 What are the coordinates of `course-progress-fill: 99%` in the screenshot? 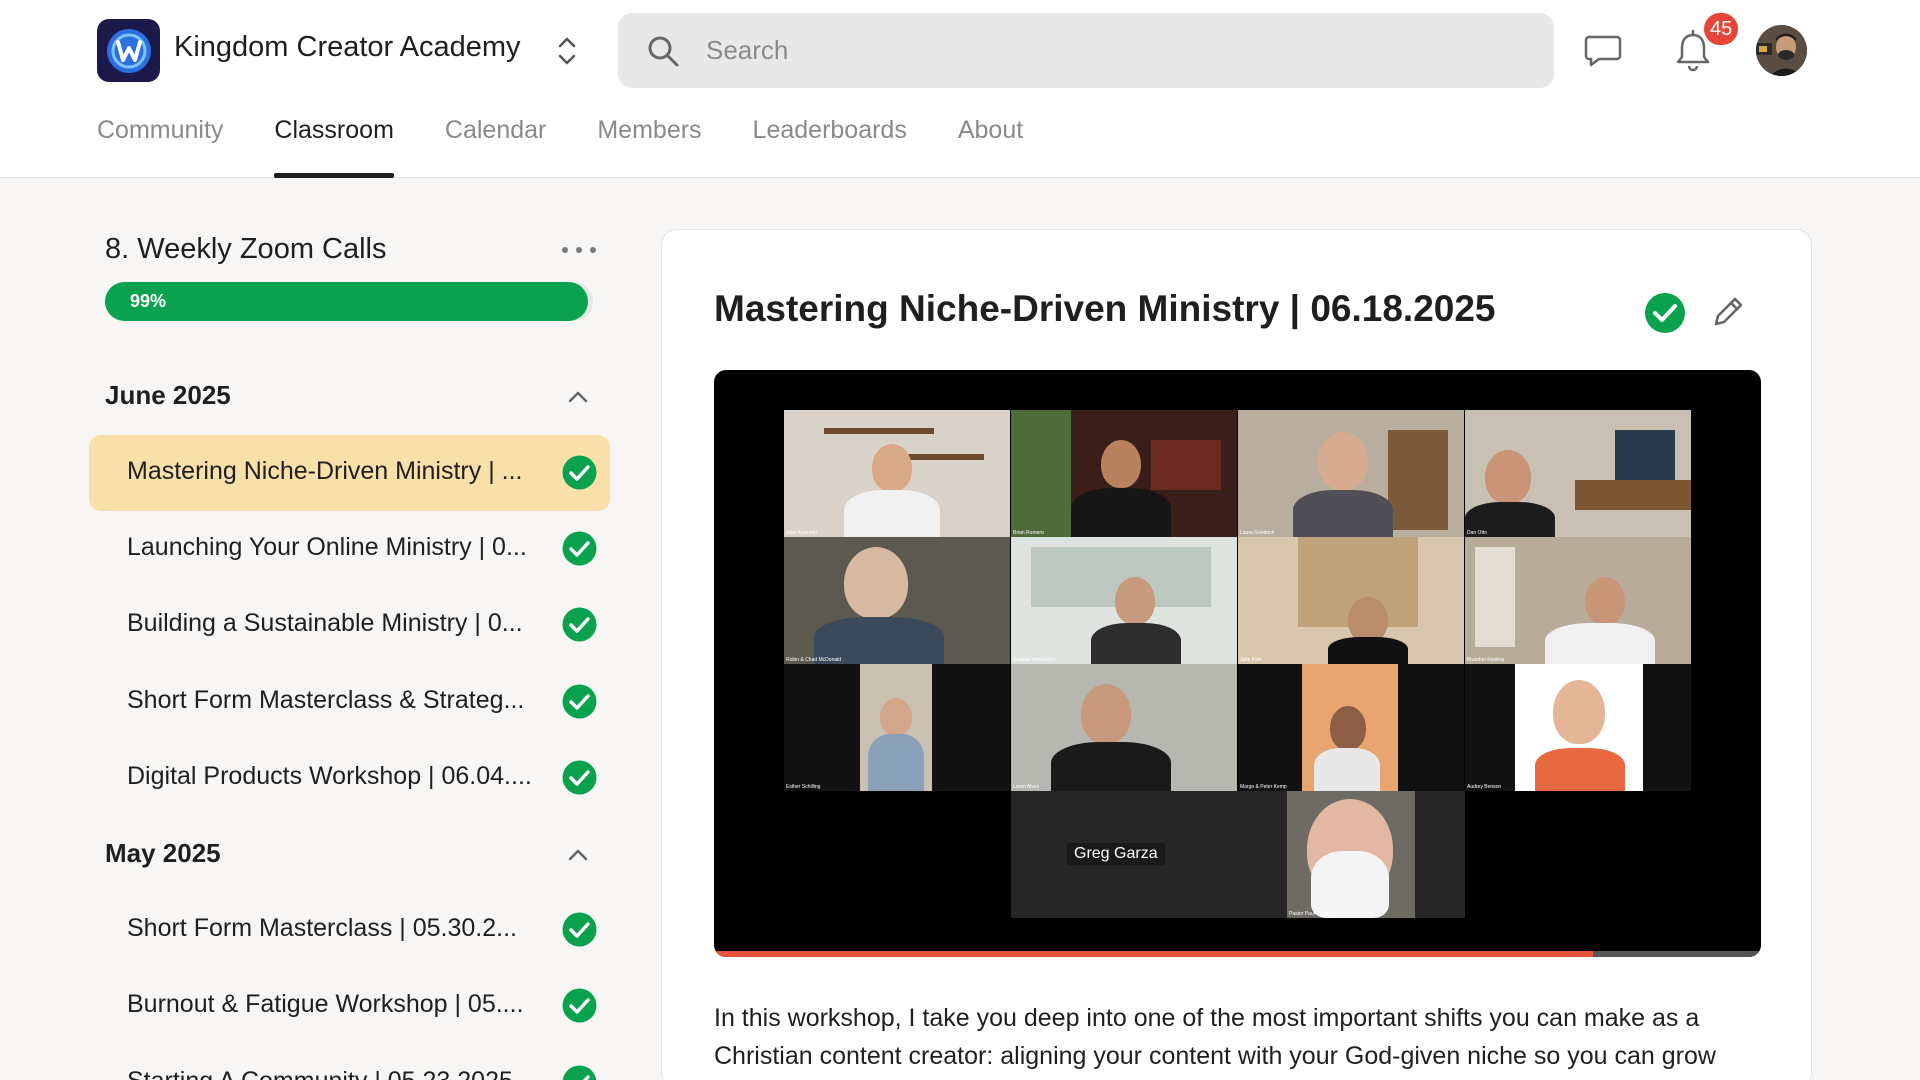 It's located at (347, 301).